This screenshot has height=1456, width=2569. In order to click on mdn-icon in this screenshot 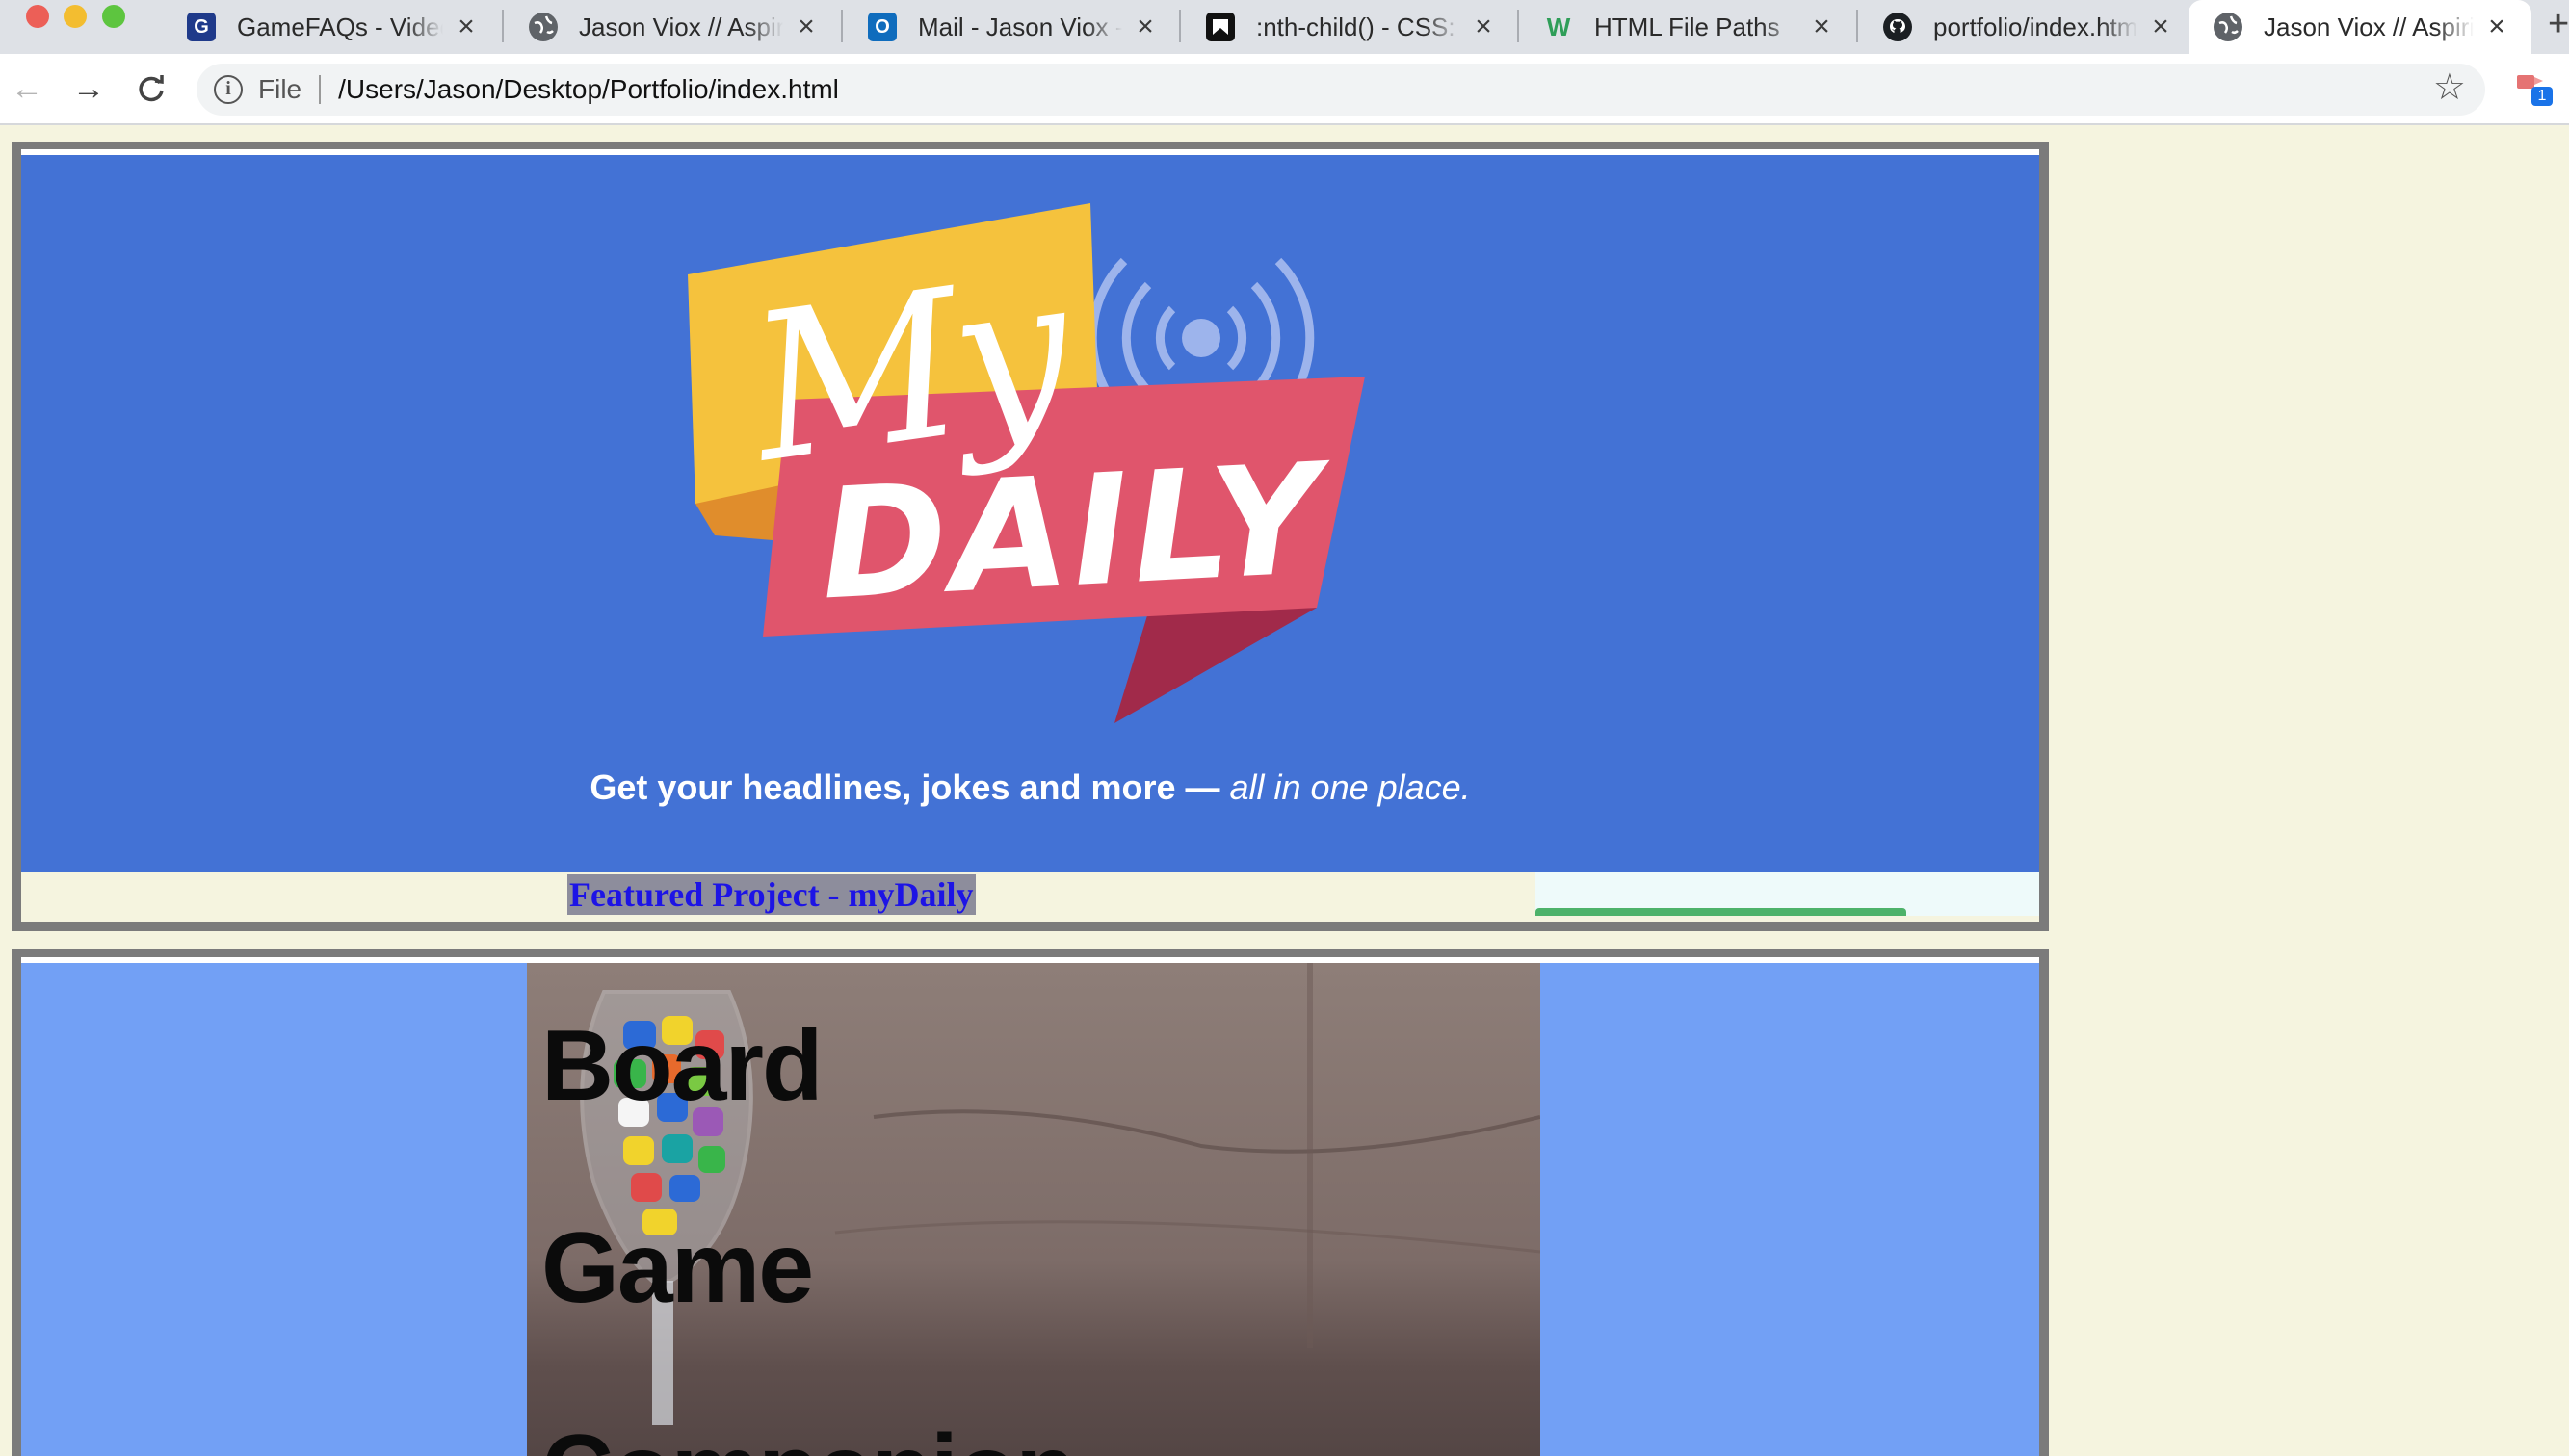, I will do `click(1220, 27)`.